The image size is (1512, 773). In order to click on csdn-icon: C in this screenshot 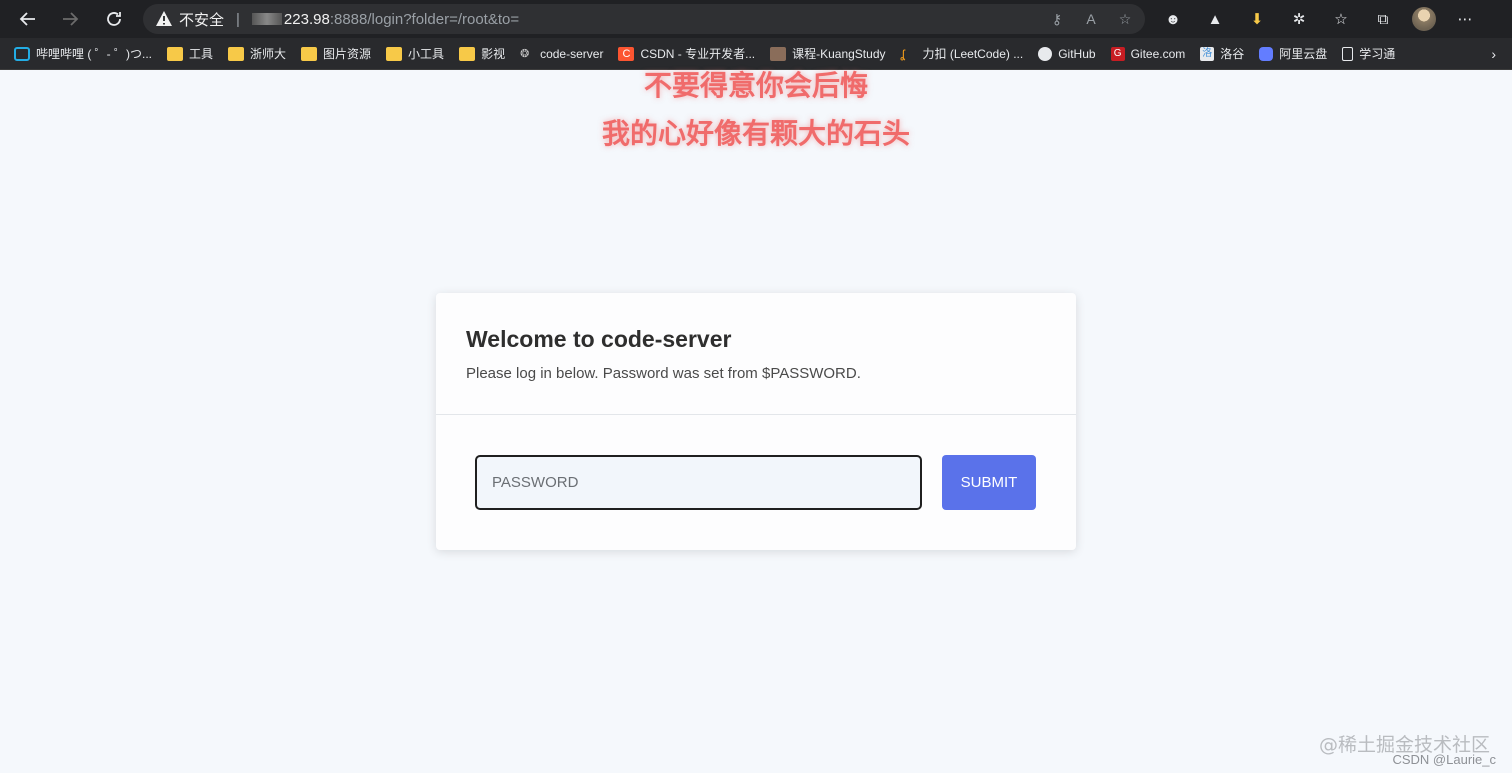, I will do `click(626, 53)`.